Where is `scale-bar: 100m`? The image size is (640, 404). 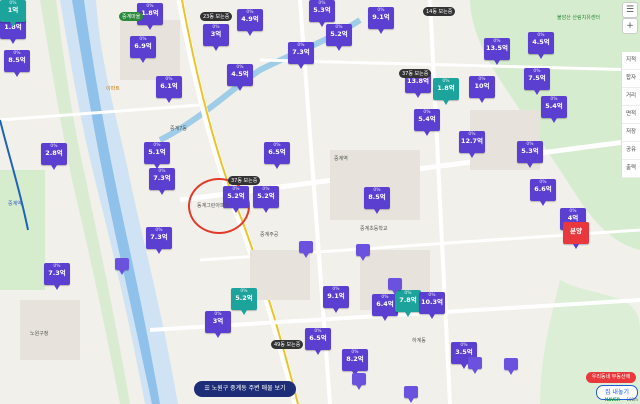
scale-bar: 100m is located at coordinates (632, 399).